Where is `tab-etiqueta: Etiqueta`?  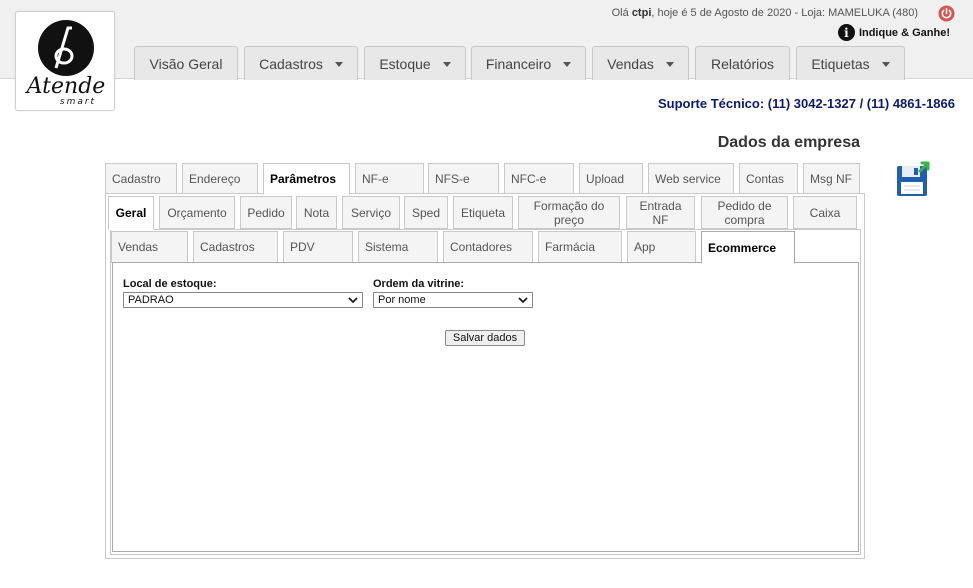 tab-etiqueta: Etiqueta is located at coordinates (483, 212).